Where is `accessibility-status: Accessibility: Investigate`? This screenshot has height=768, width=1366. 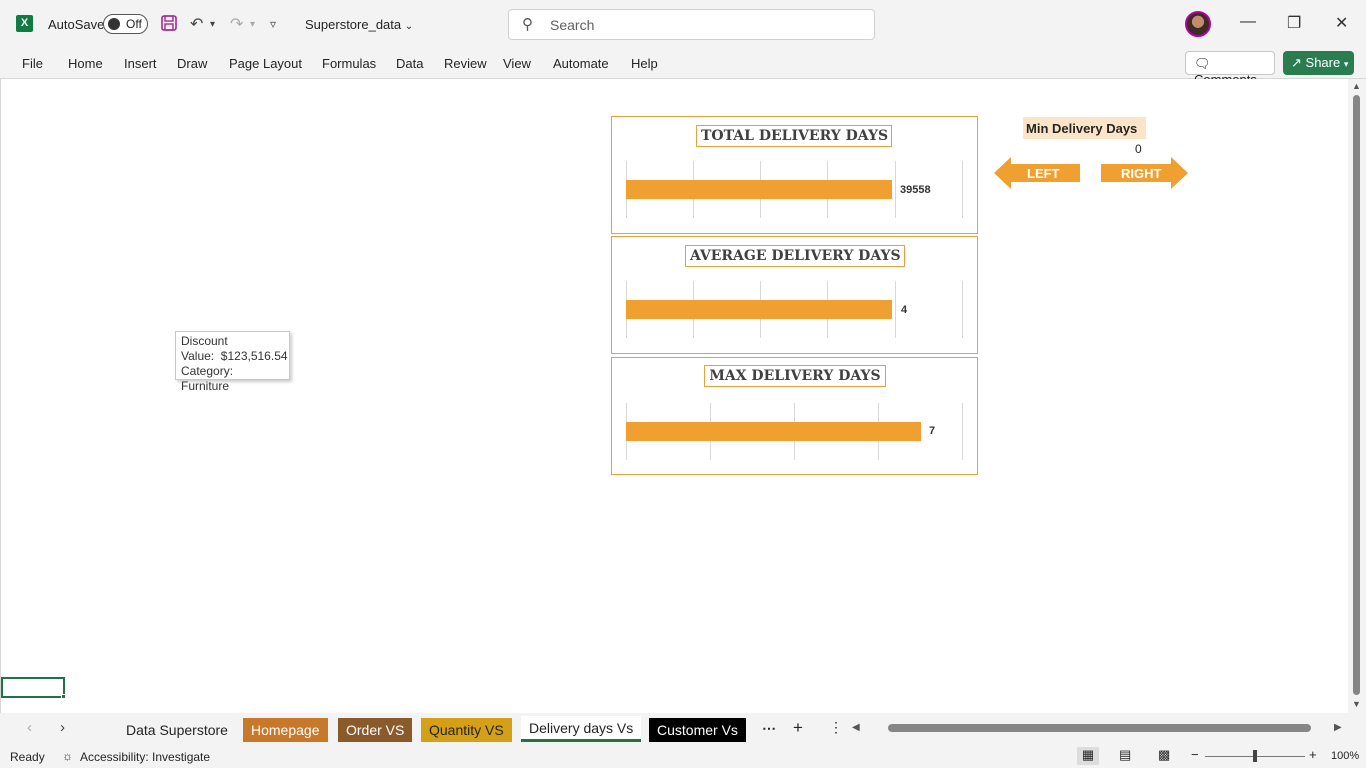 accessibility-status: Accessibility: Investigate is located at coordinates (145, 757).